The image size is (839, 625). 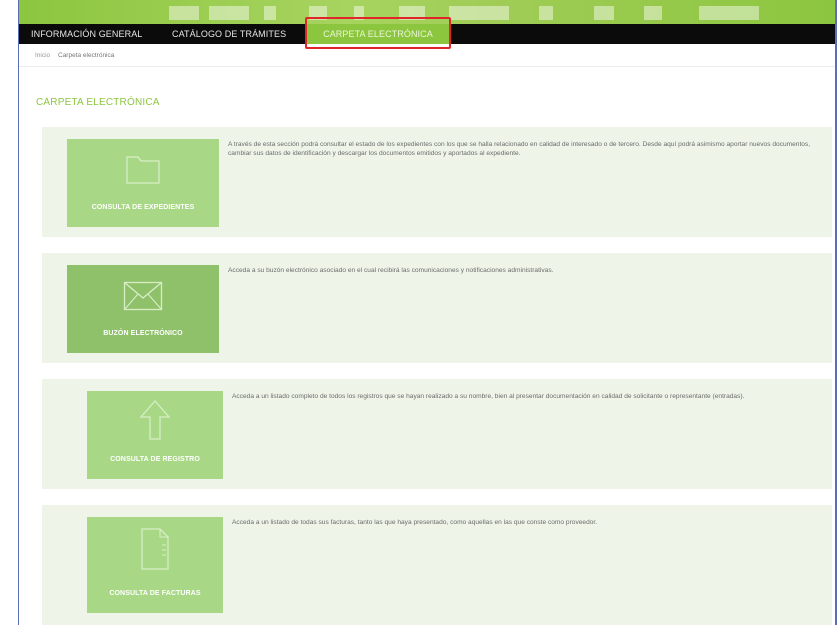 What do you see at coordinates (98, 102) in the screenshot?
I see `page-title: CARPETA ELECTRÓNICA` at bounding box center [98, 102].